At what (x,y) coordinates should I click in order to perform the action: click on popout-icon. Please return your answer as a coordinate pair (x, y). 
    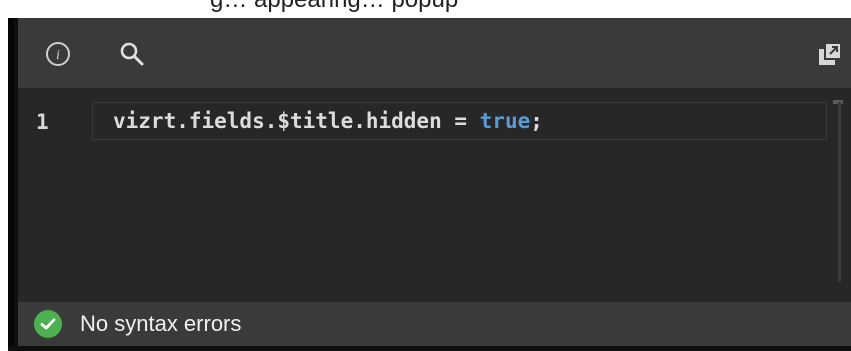
    Looking at the image, I should click on (830, 53).